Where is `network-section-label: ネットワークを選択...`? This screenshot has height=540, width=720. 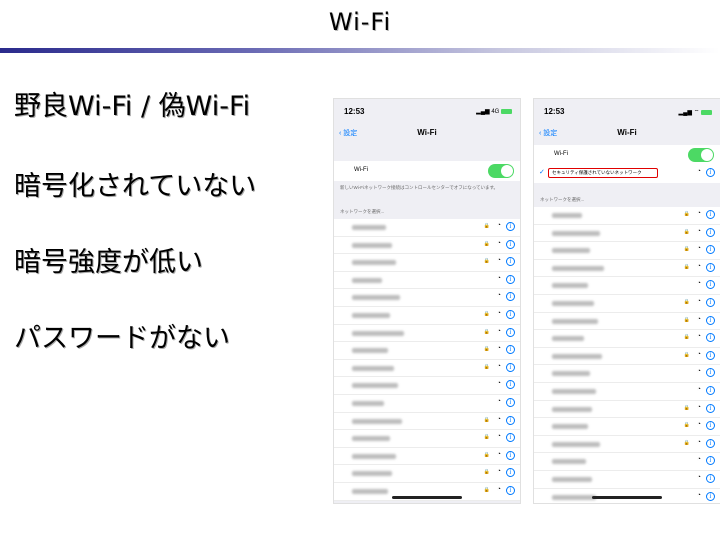 network-section-label: ネットワークを選択... is located at coordinates (362, 211).